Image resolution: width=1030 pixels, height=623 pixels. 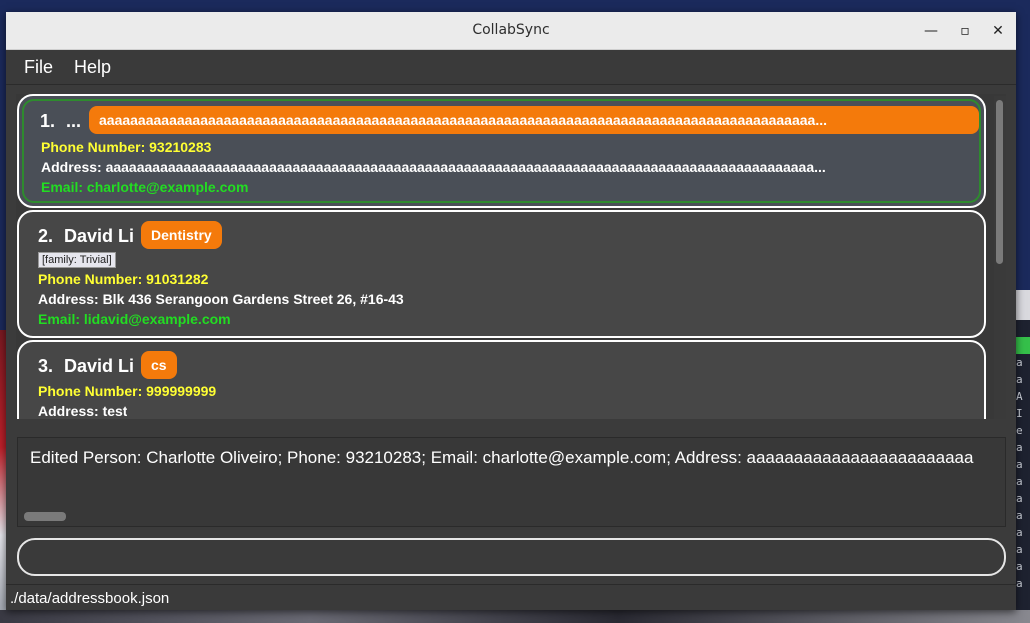 I want to click on relationship-badge: [family: Trivial], so click(x=77, y=260).